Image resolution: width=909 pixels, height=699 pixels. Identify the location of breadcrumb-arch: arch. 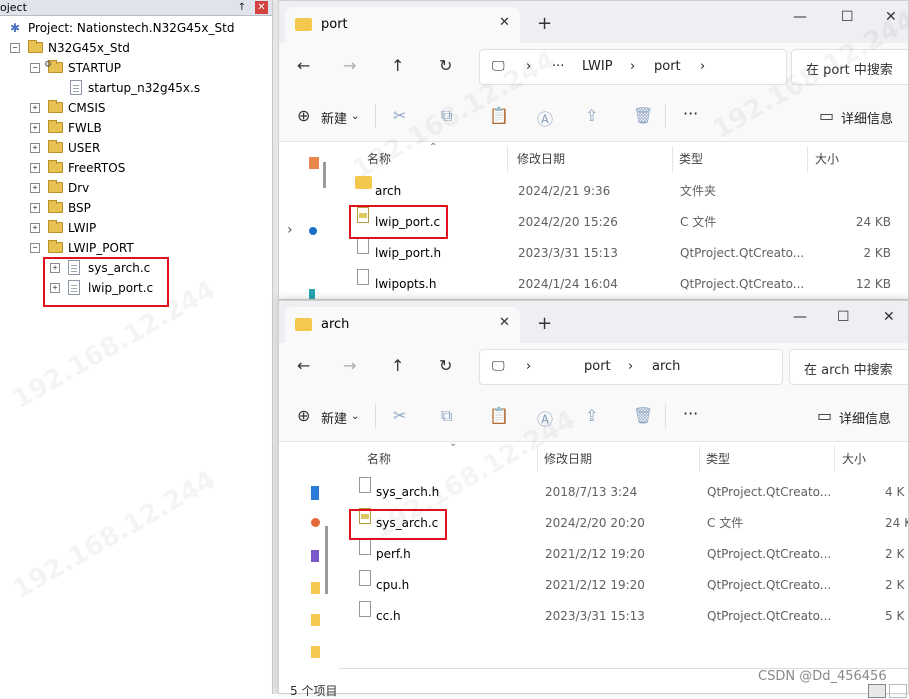
(666, 366).